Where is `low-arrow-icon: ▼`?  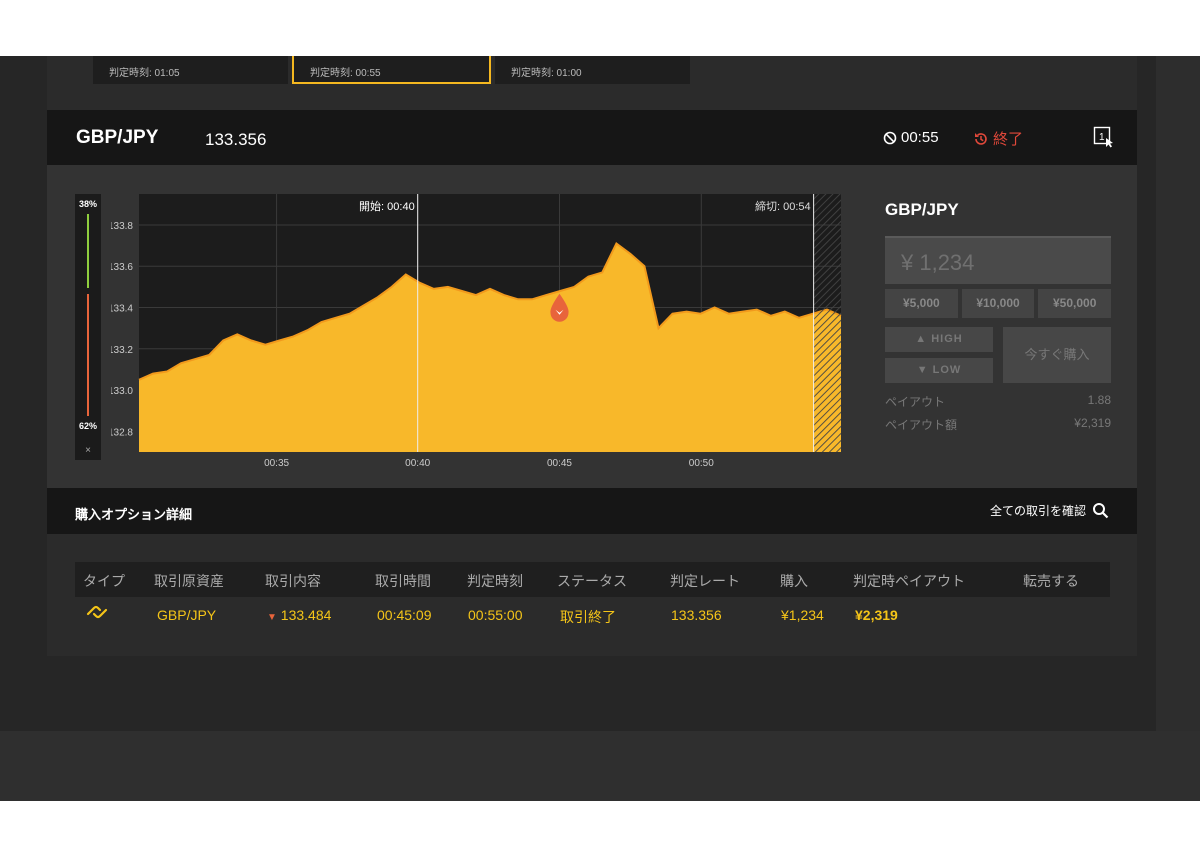
low-arrow-icon: ▼ is located at coordinates (272, 617).